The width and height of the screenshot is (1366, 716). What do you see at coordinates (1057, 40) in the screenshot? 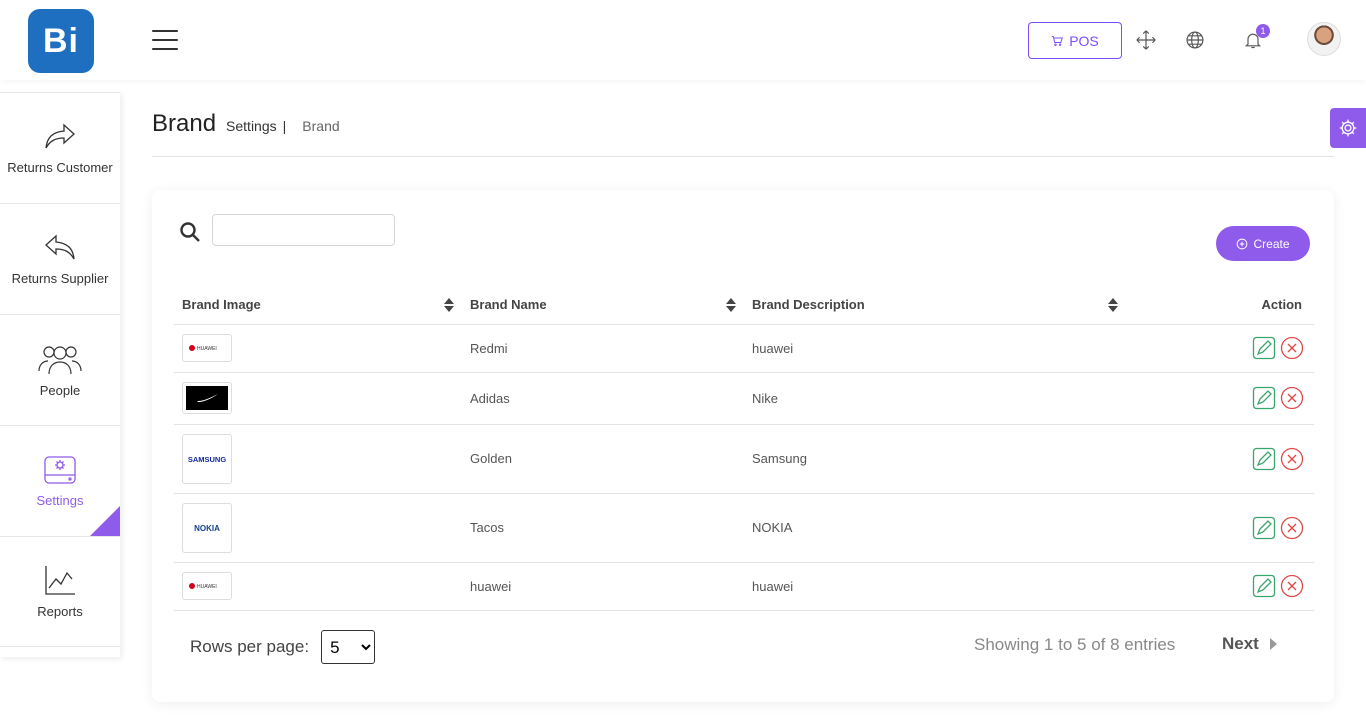
I see `cart-icon` at bounding box center [1057, 40].